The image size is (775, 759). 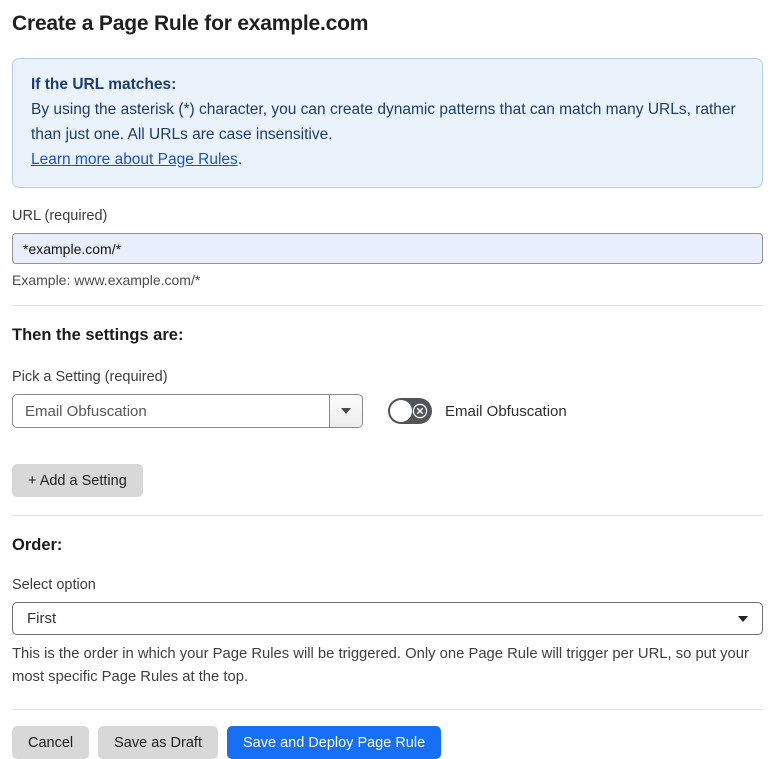 What do you see at coordinates (387, 618) in the screenshot?
I see `order-select: First` at bounding box center [387, 618].